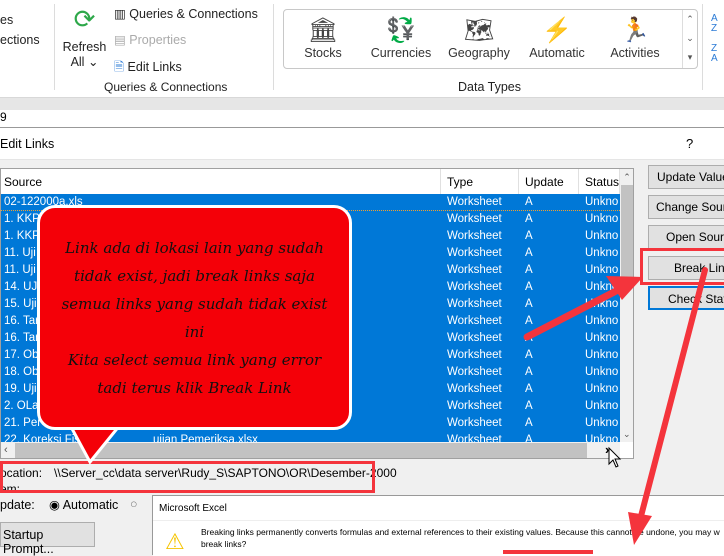 The width and height of the screenshot is (724, 556). I want to click on arrow-to-excel-dialog, so click(672, 395).